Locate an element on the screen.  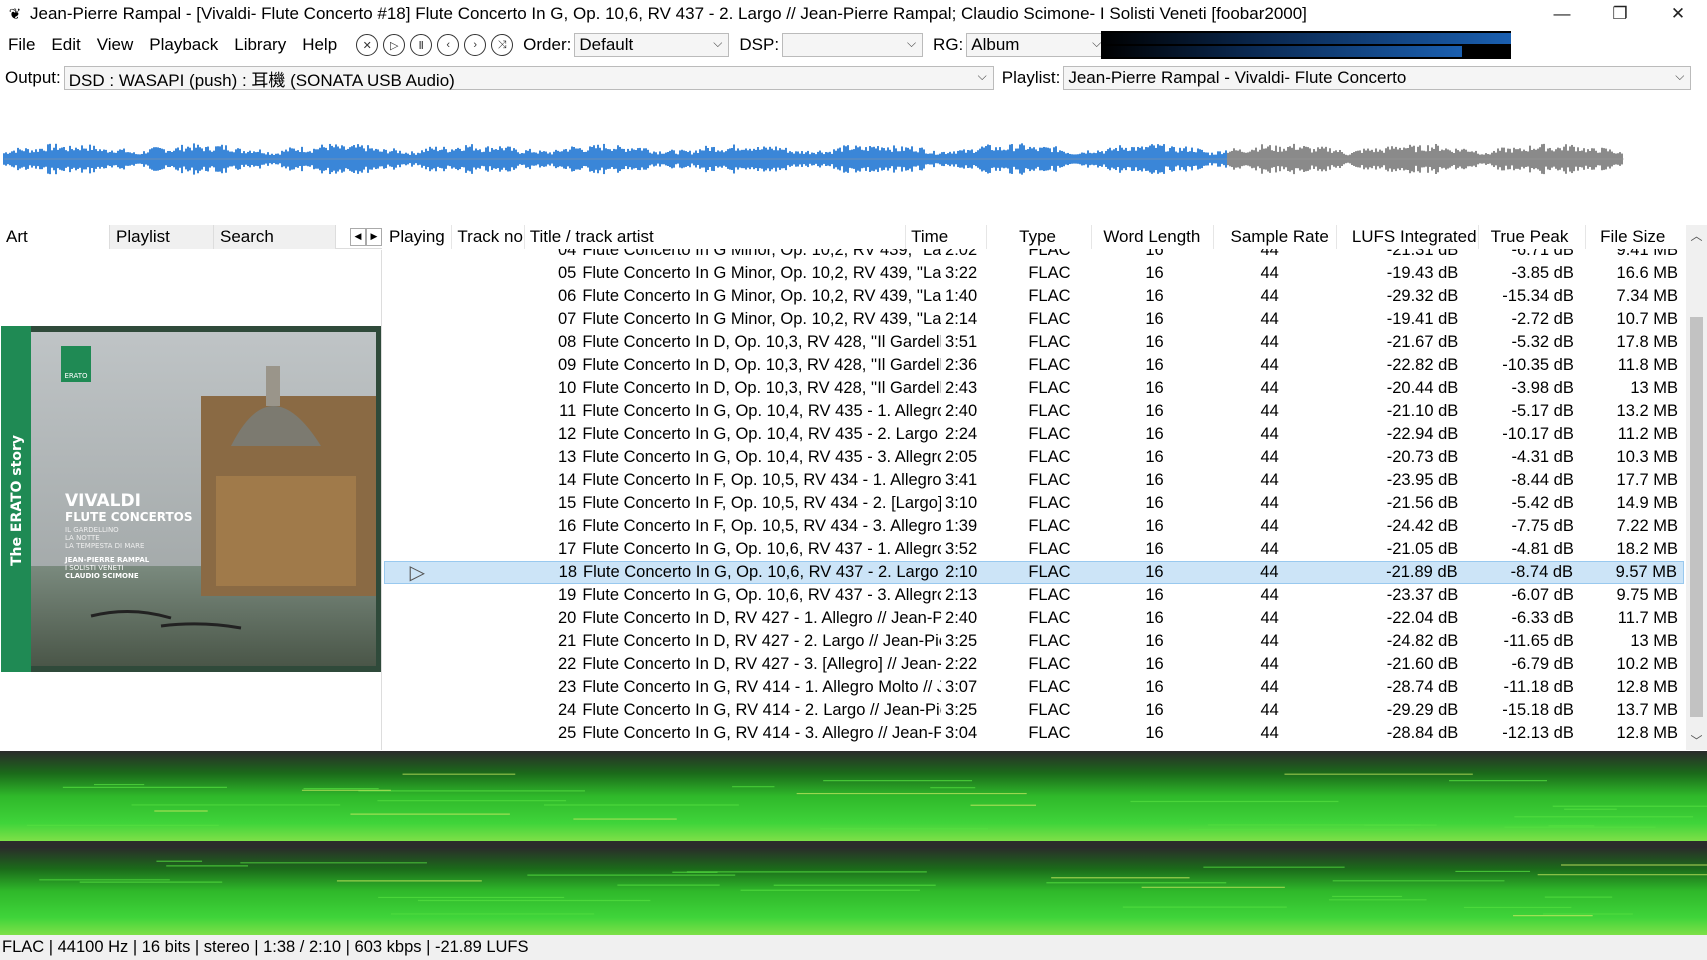
play-button: ▷ is located at coordinates (394, 45).